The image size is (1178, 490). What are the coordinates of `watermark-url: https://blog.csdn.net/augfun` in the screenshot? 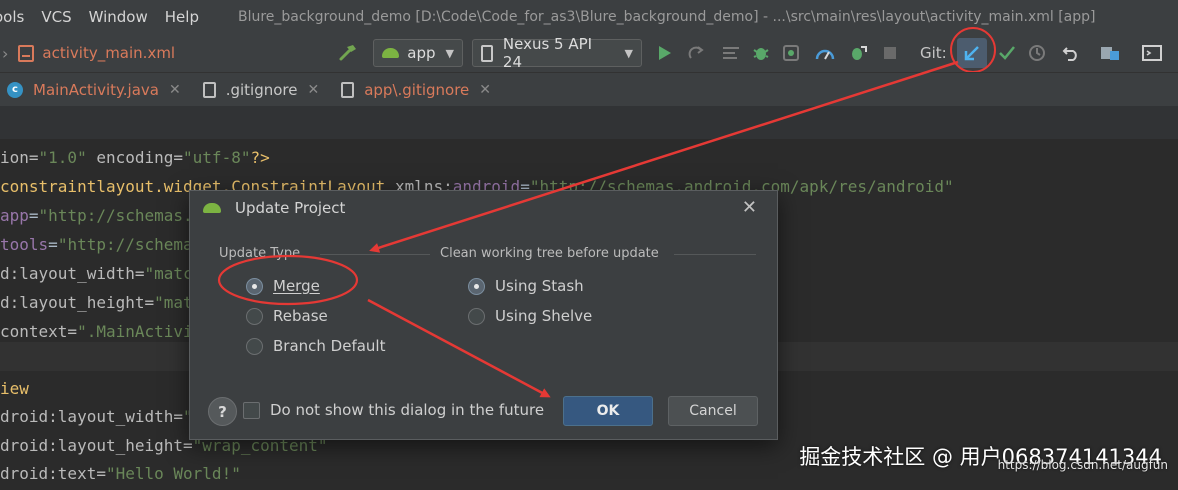 It's located at (1082, 465).